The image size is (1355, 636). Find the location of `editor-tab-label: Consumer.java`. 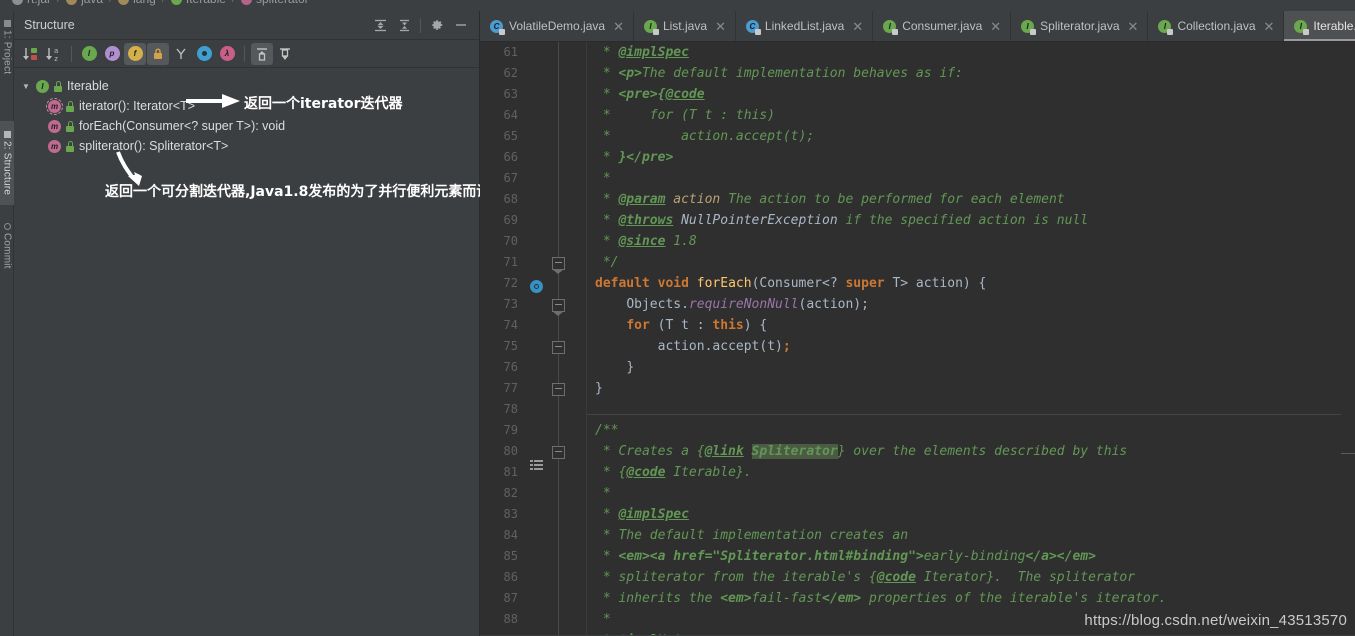

editor-tab-label: Consumer.java is located at coordinates (942, 26).